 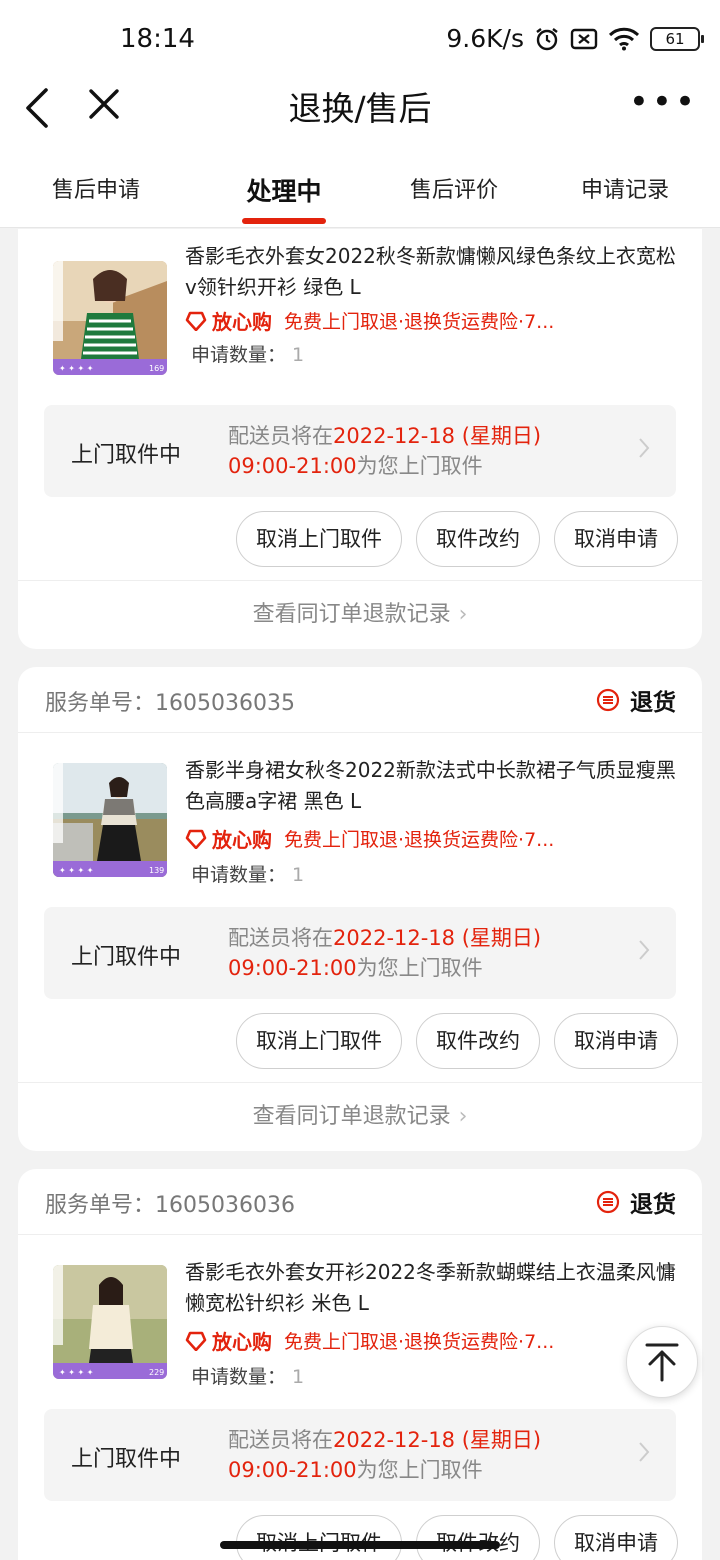 I want to click on product-thumbnail: ✦ ✦ ✦ ✦ 229, so click(x=110, y=1322).